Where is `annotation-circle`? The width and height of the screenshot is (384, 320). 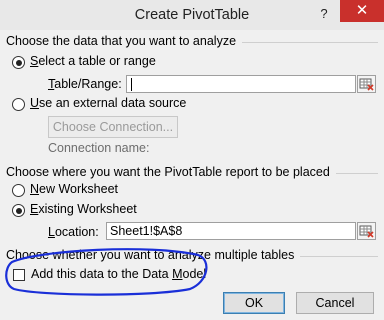
annotation-circle is located at coordinates (106, 272).